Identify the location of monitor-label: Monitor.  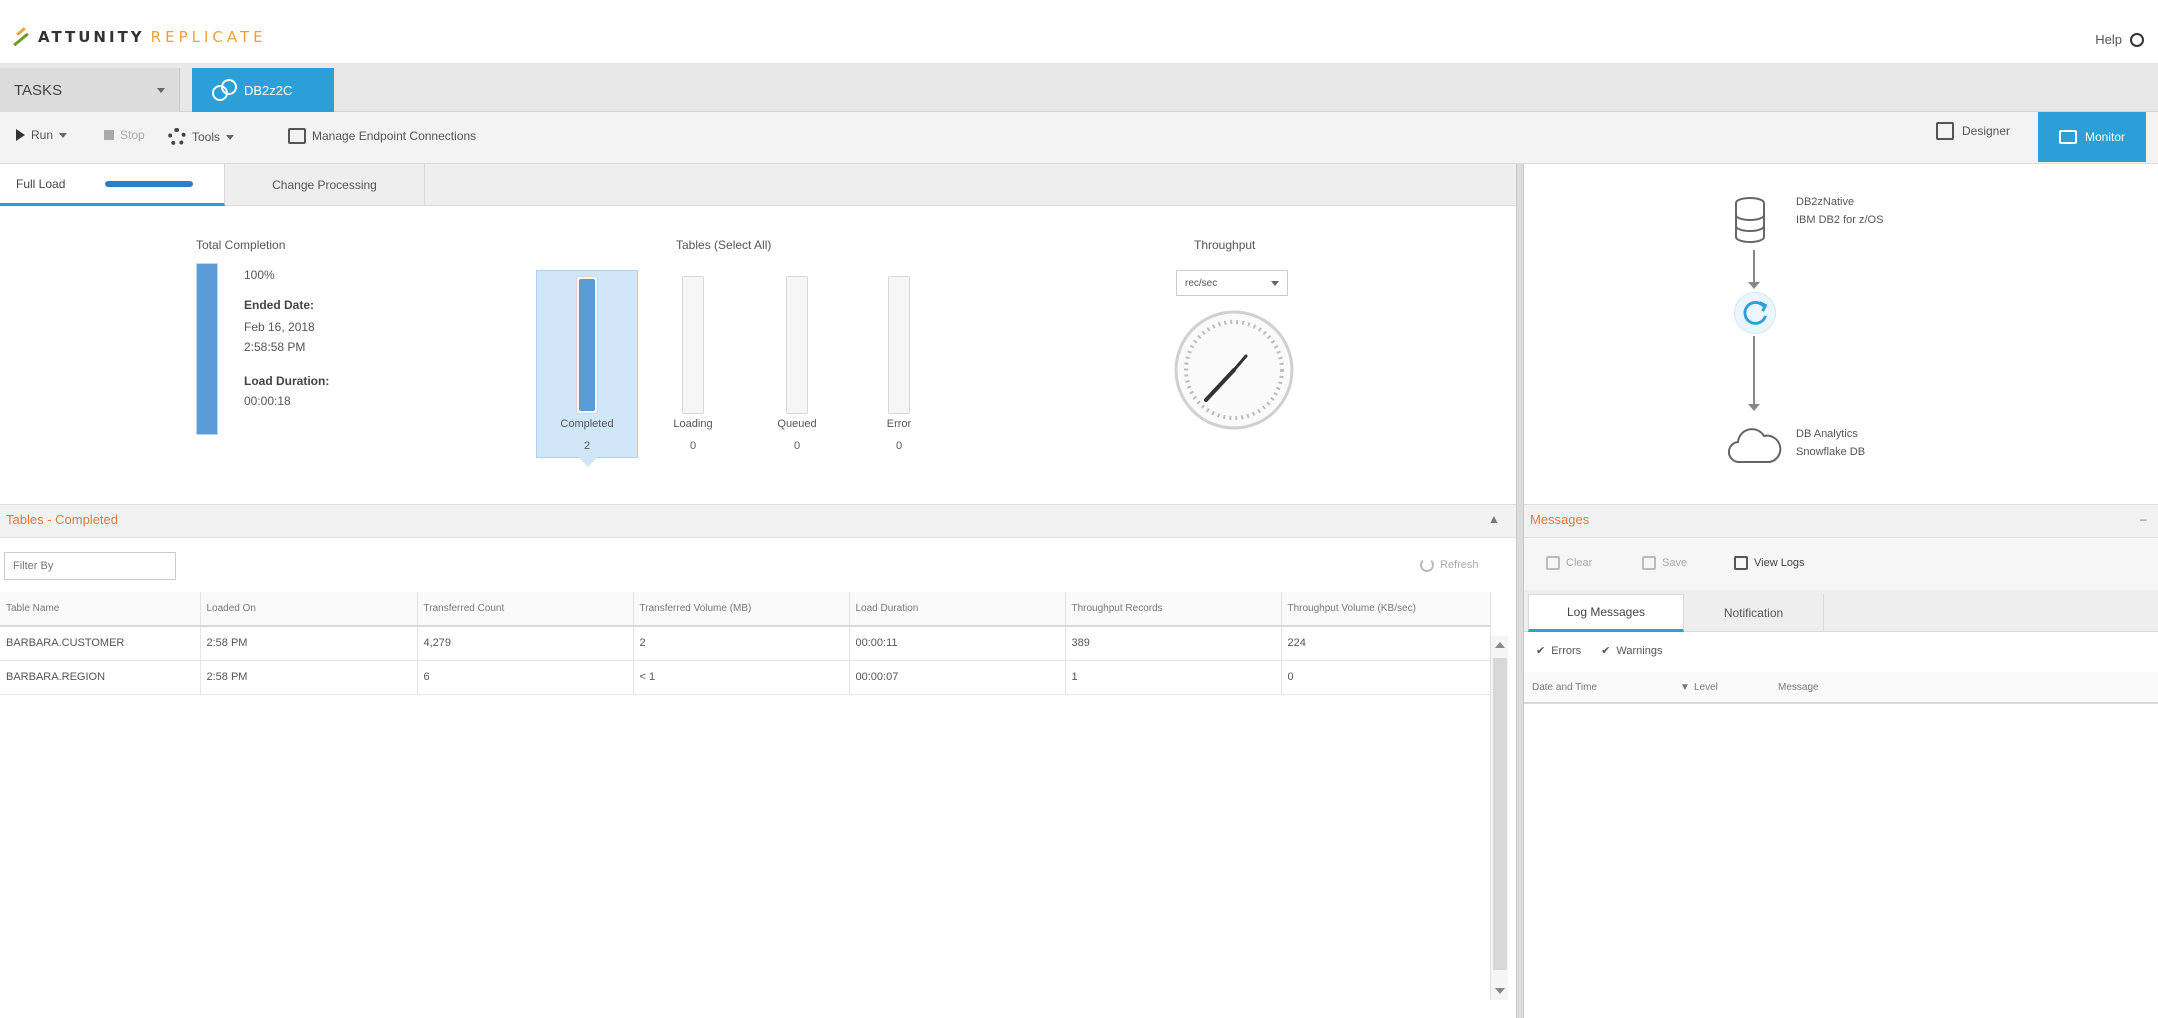
(2104, 137).